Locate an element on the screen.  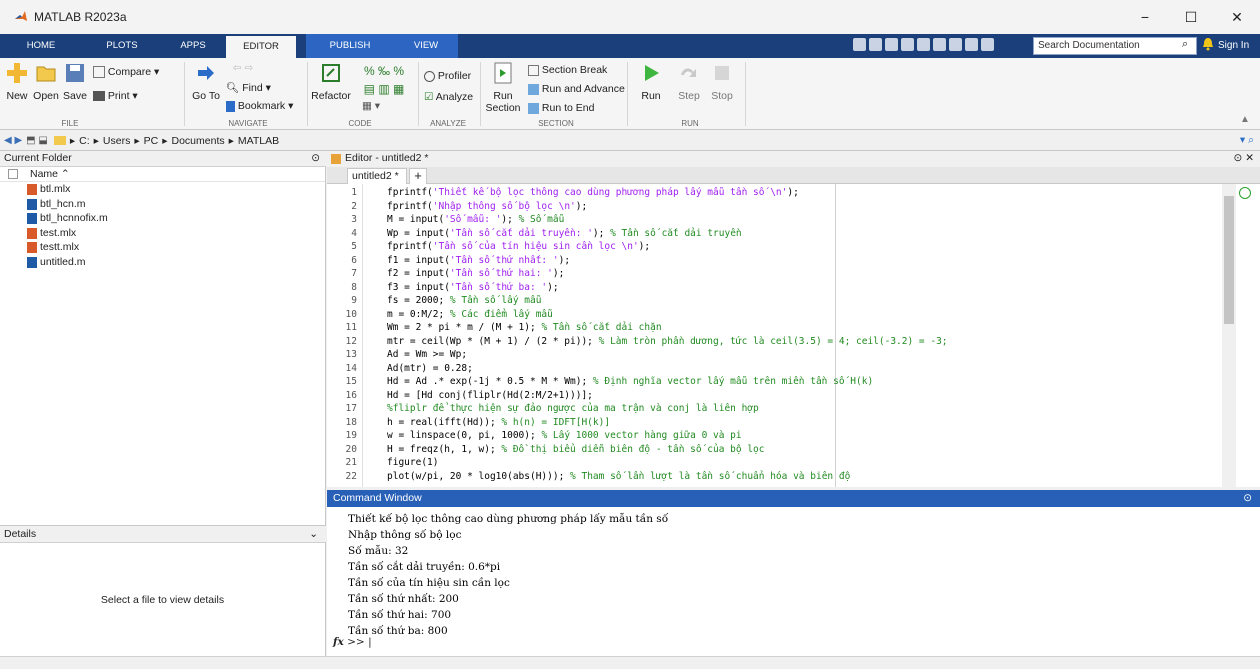
file-item: untitled.m is located at coordinates (162, 262).